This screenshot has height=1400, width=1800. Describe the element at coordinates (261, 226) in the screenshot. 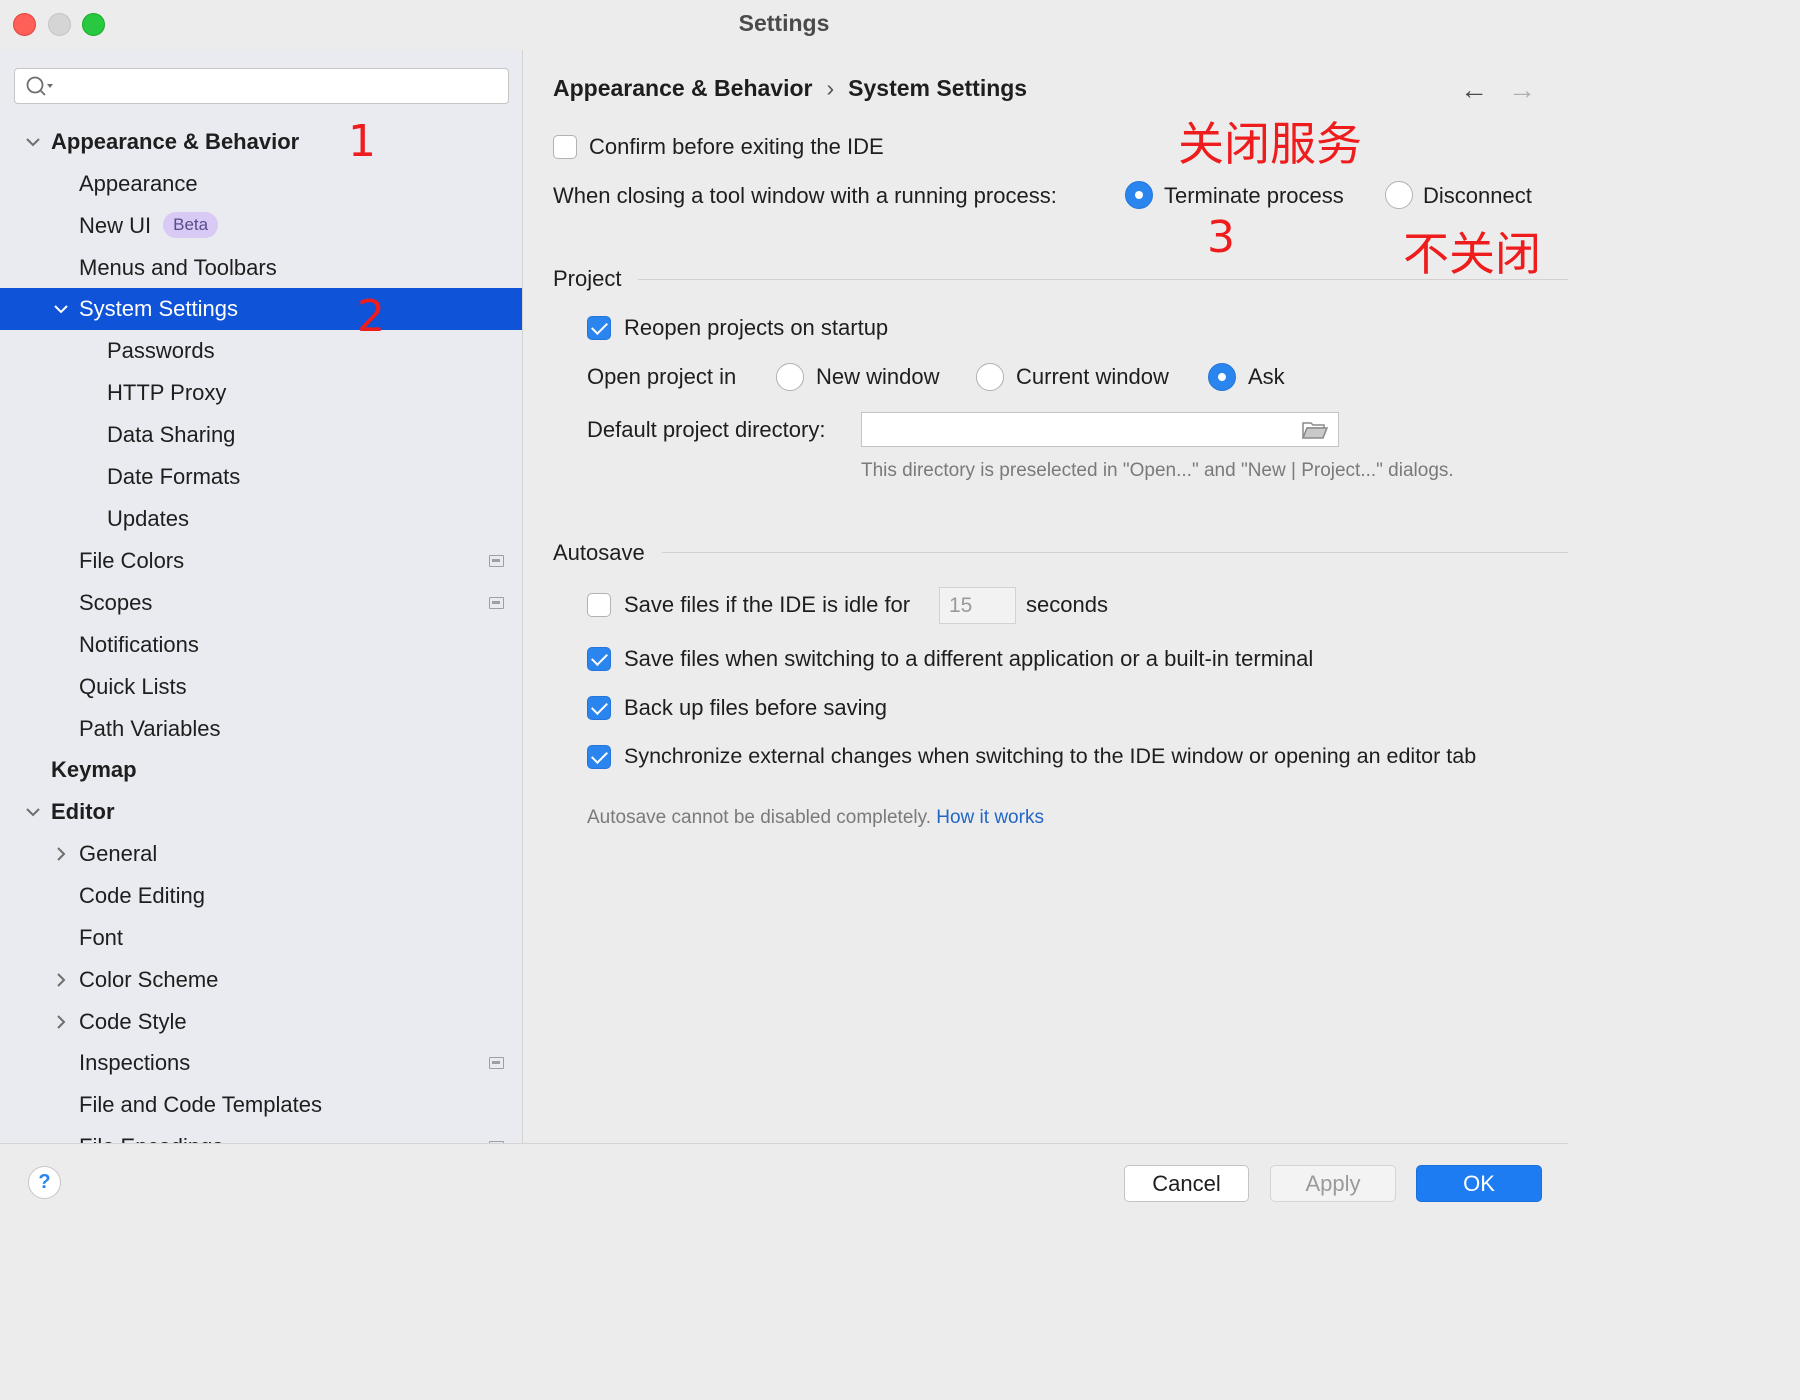

I see `tree-item-new-ui: New UI Beta` at that location.